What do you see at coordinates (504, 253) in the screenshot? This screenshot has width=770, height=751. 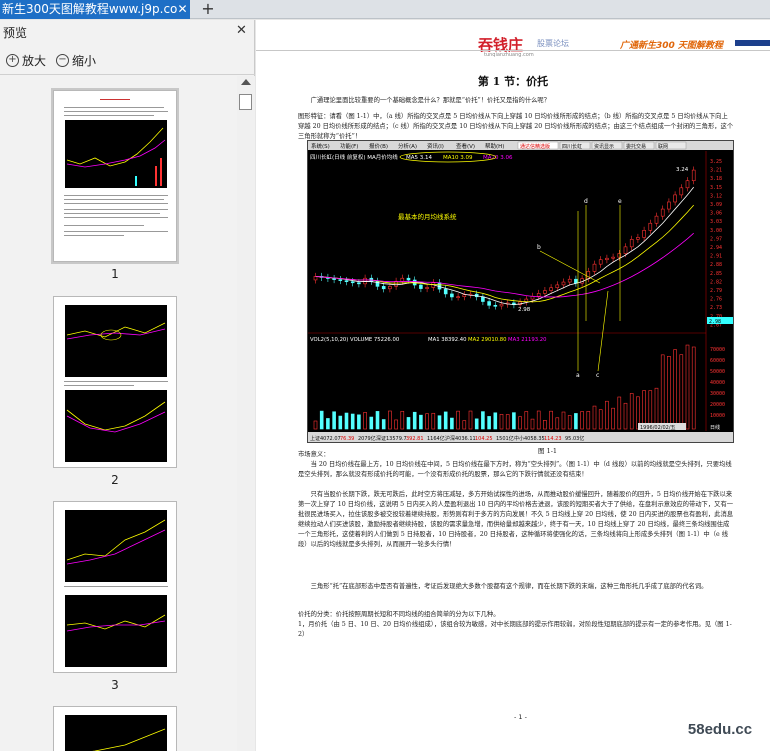 I see `chart-ma10-line` at bounding box center [504, 253].